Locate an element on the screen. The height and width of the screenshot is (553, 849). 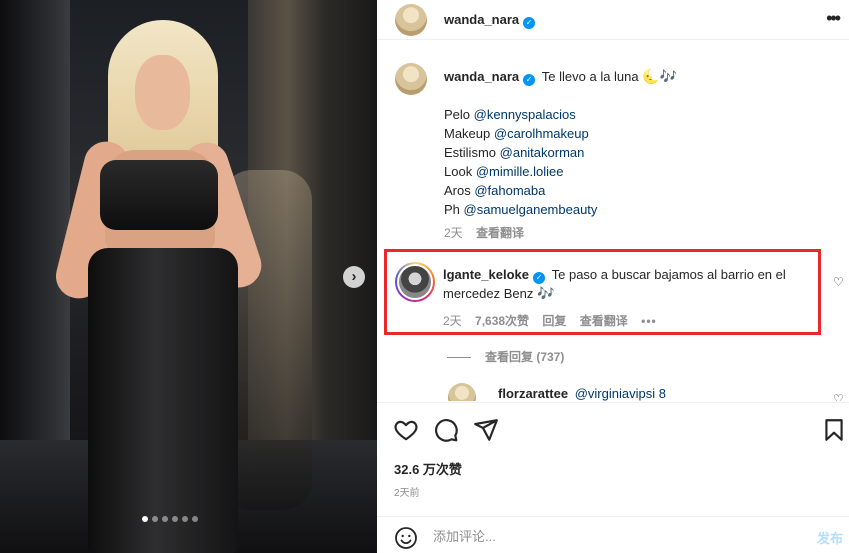
credit-label: Estilismo is located at coordinates (470, 152).